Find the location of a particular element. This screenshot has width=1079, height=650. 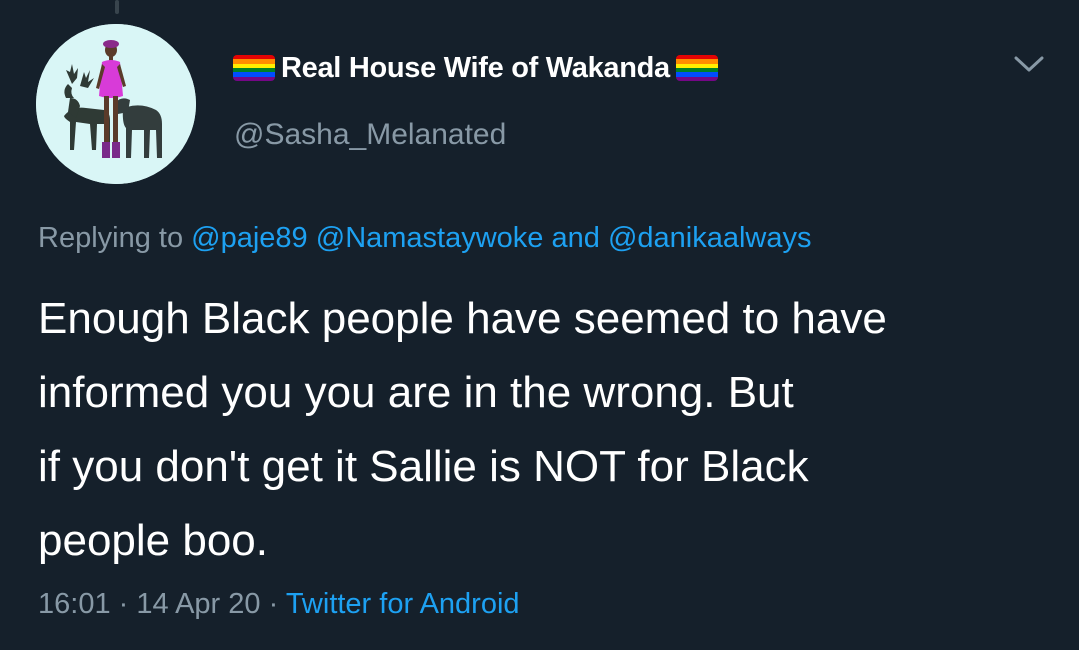

chevron-down-icon is located at coordinates (1029, 64).